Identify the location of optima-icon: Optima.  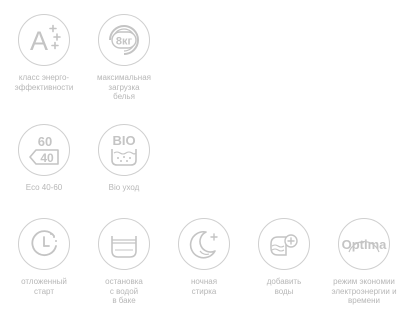
(364, 244).